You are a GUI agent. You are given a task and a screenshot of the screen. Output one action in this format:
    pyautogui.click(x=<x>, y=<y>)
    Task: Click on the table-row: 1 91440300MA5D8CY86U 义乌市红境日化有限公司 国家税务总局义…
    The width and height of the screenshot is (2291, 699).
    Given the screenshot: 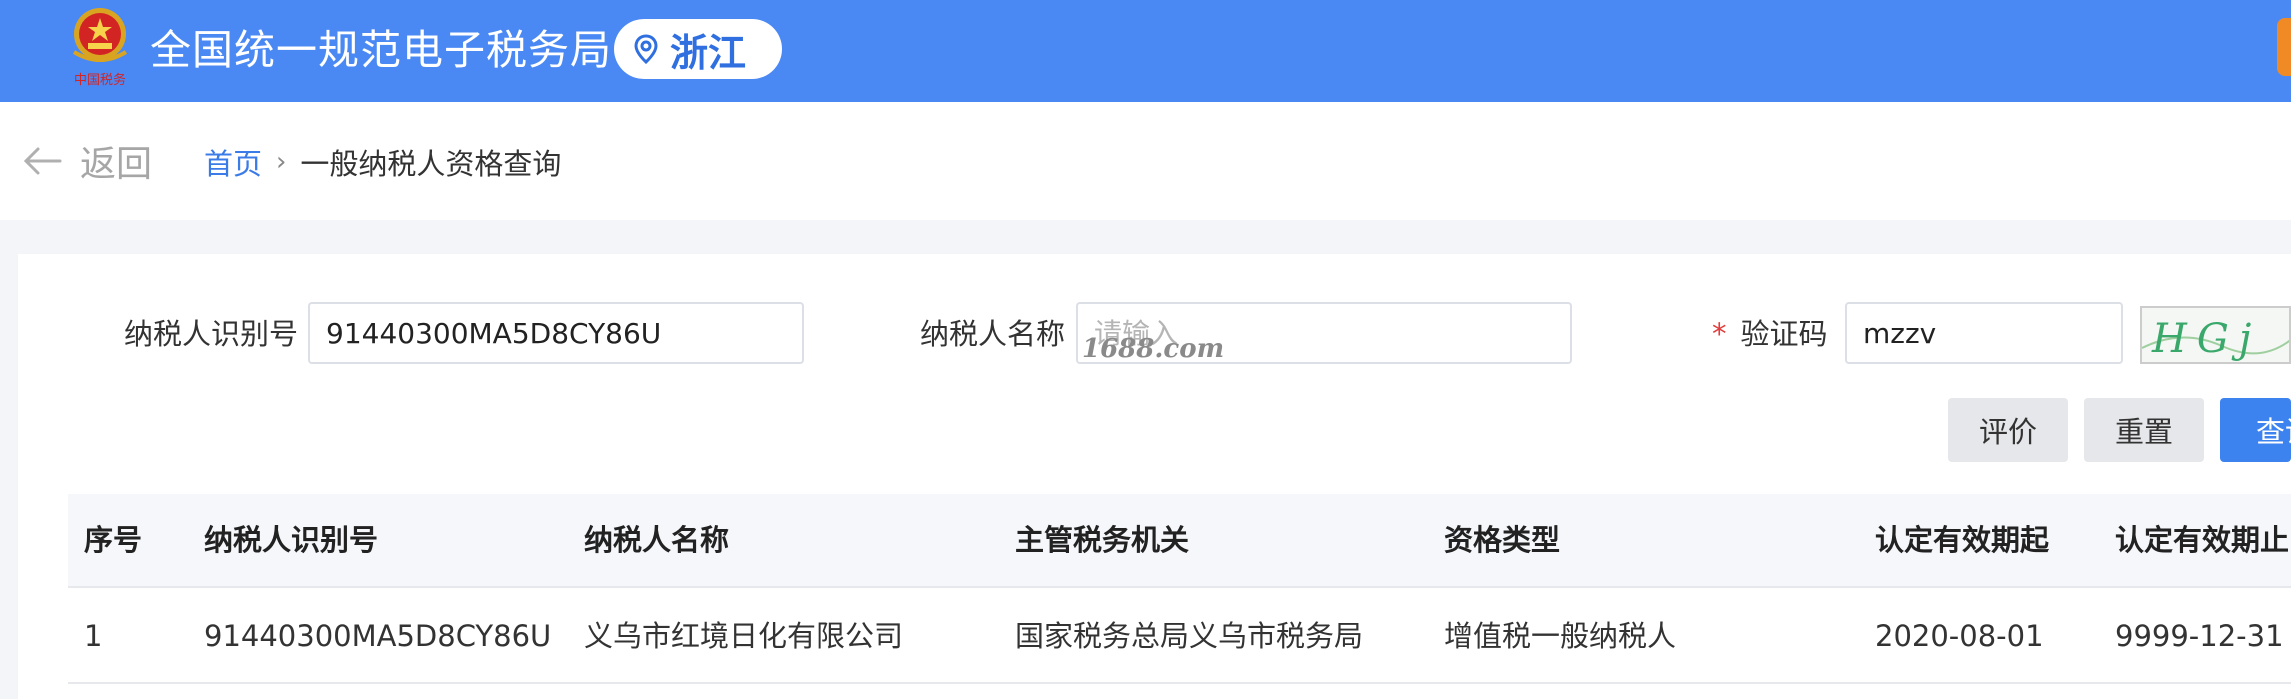 What is the action you would take?
    pyautogui.click(x=1179, y=637)
    